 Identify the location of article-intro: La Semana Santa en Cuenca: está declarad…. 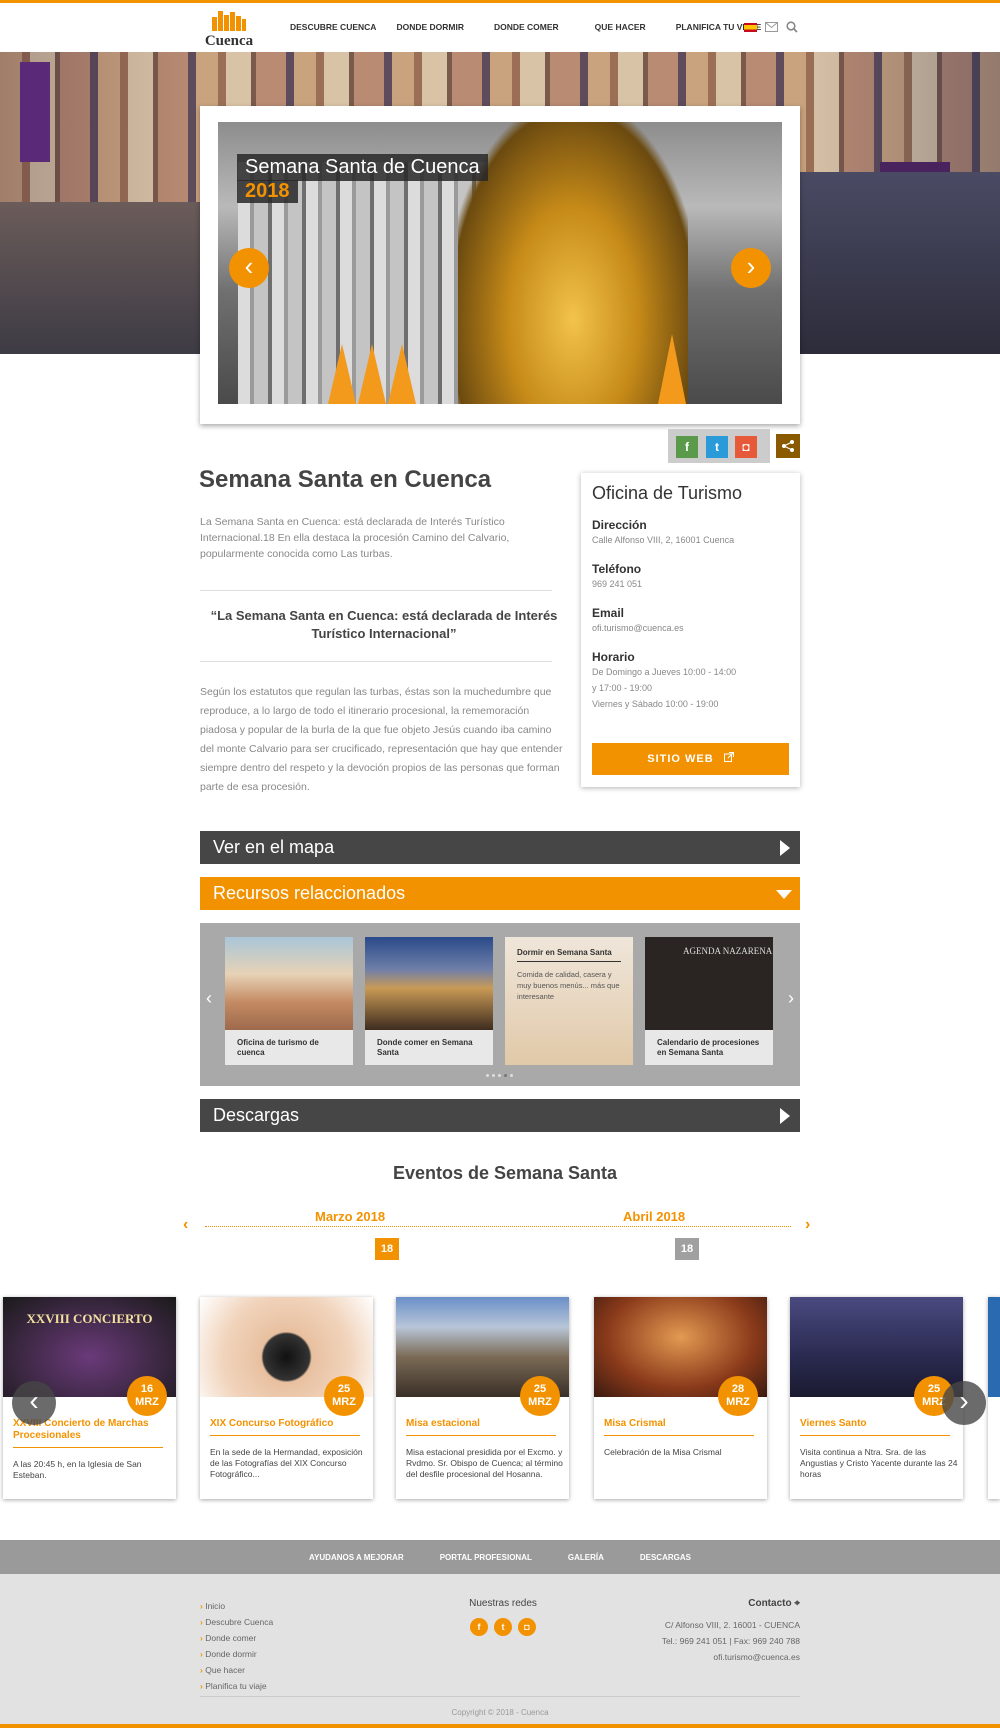
(355, 538).